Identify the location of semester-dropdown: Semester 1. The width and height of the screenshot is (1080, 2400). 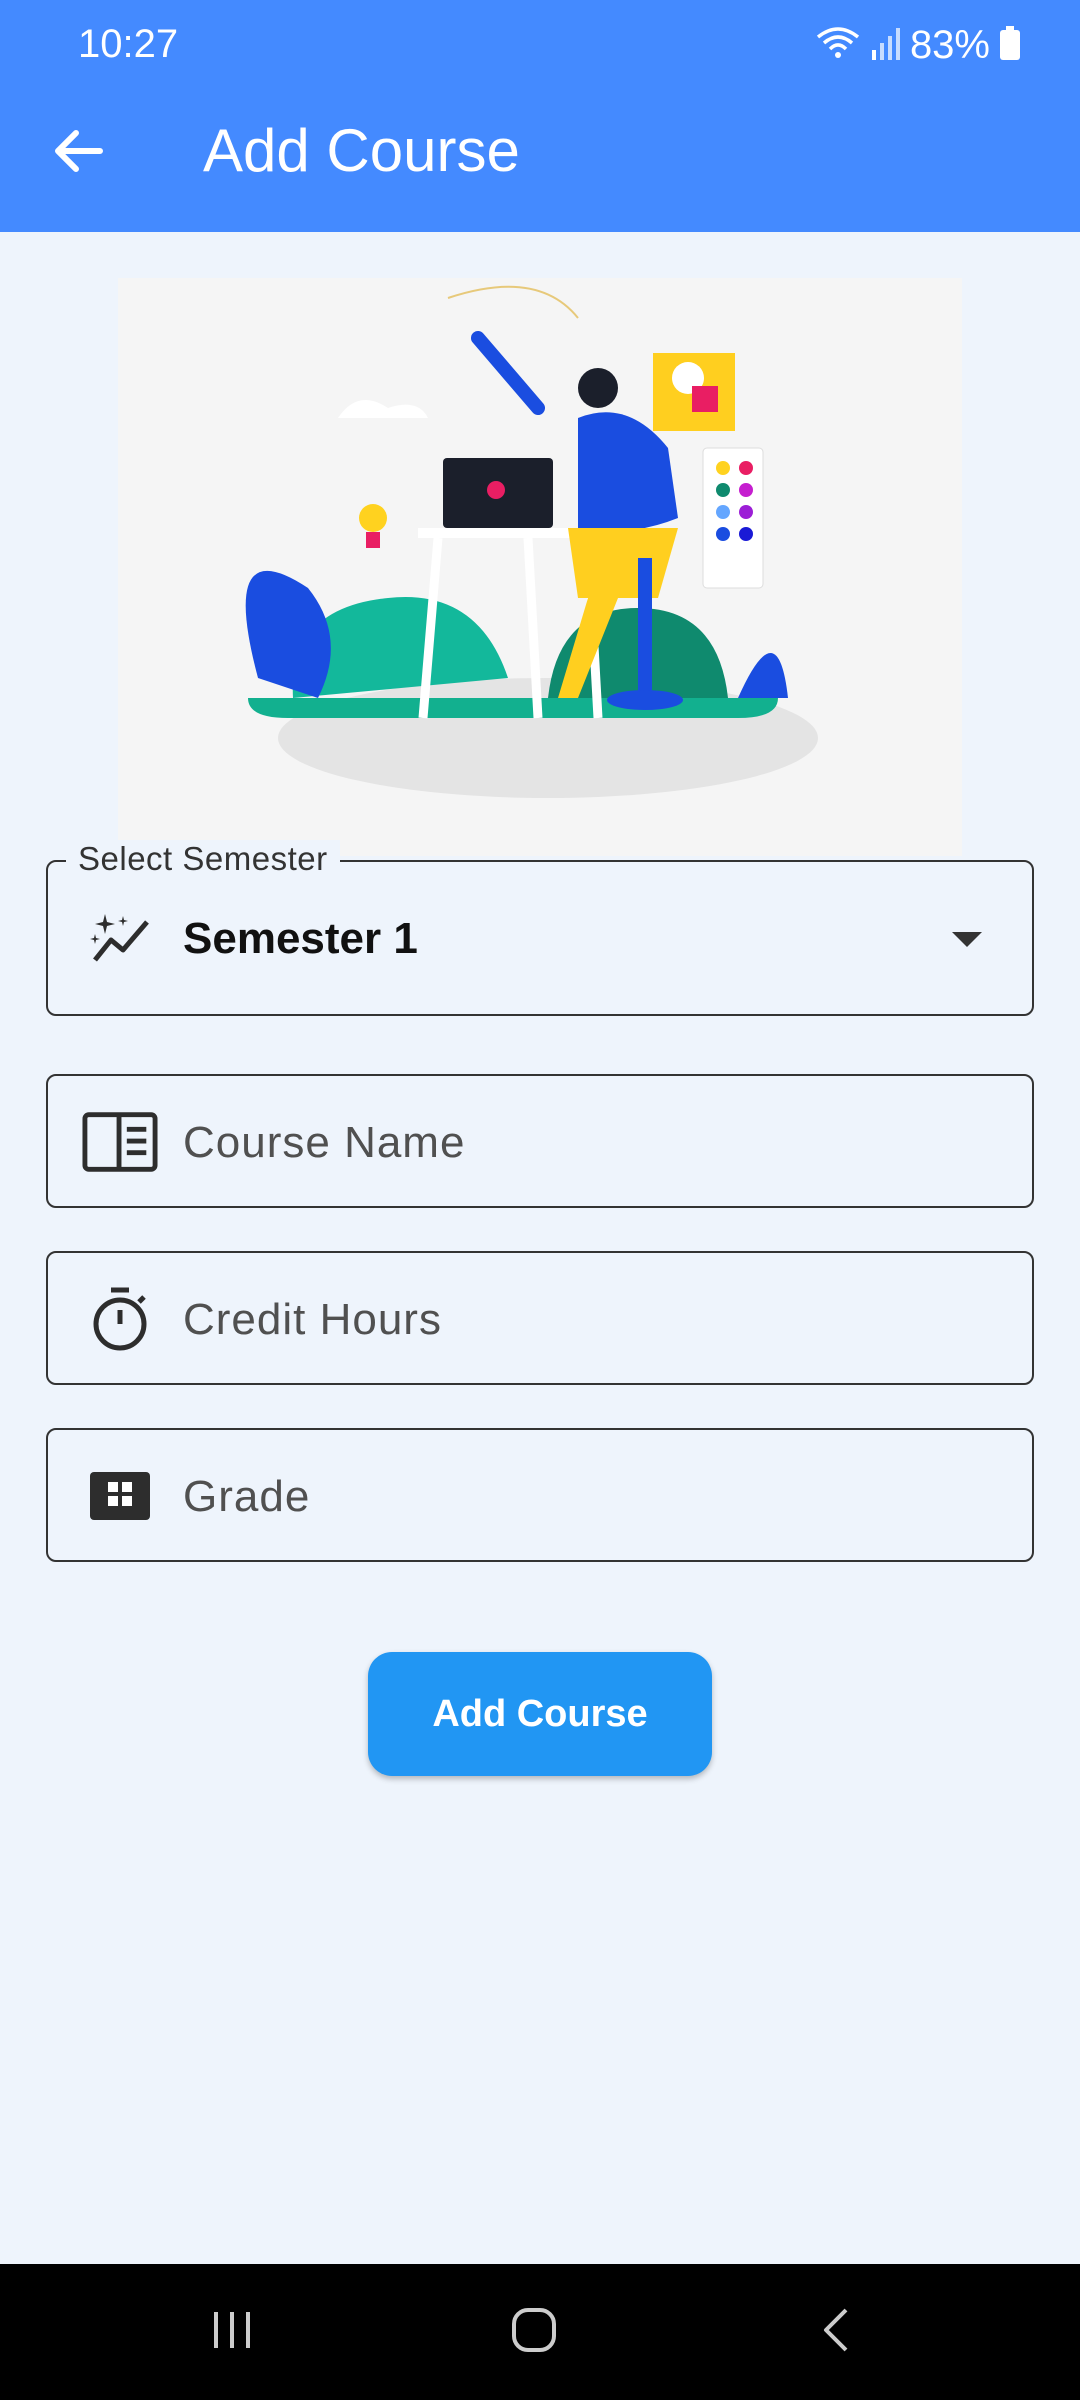
(540, 938).